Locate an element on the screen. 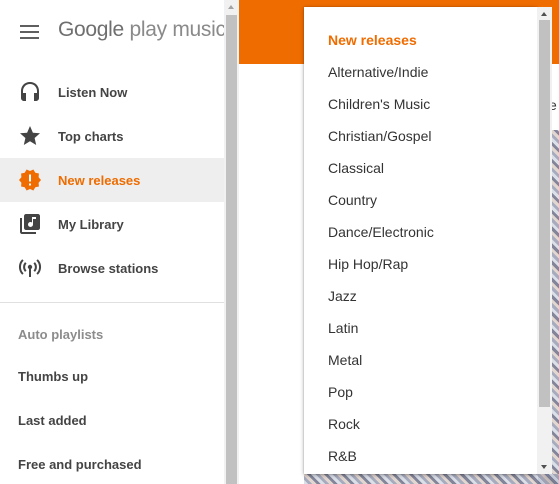 This screenshot has height=484, width=559. scroll-up-icon is located at coordinates (231, 7).